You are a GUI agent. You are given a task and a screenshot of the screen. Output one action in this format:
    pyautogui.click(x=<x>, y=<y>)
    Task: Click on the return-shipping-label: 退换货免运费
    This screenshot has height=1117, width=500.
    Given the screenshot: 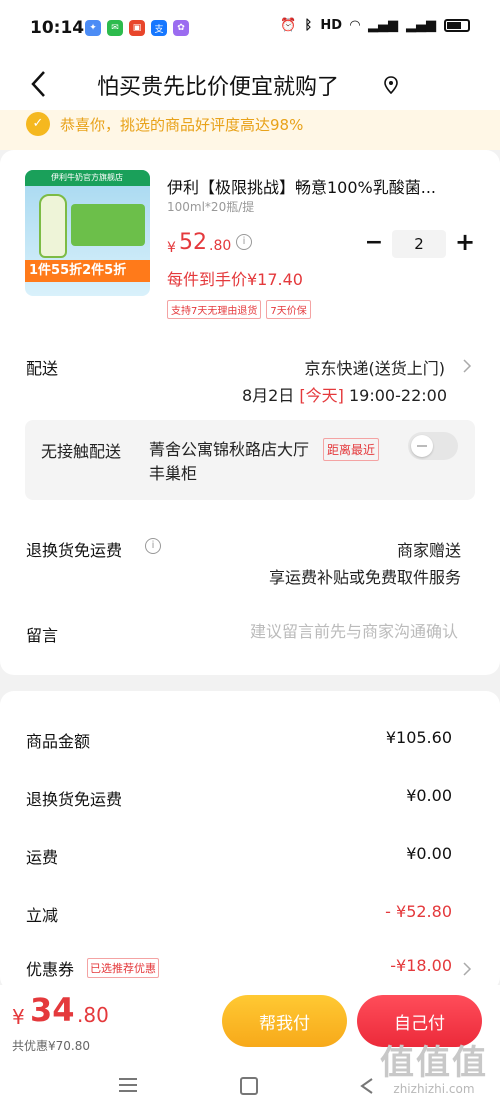 What is the action you would take?
    pyautogui.click(x=74, y=550)
    